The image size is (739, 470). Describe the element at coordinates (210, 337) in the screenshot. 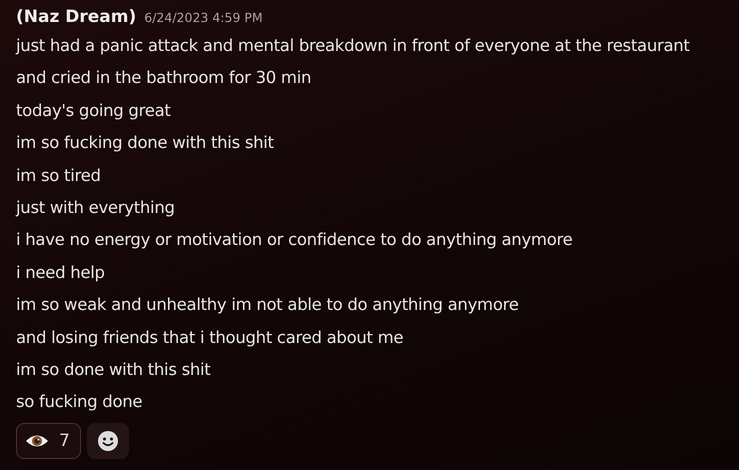

I see `message-text: and losing friends that i thought cared about me` at that location.